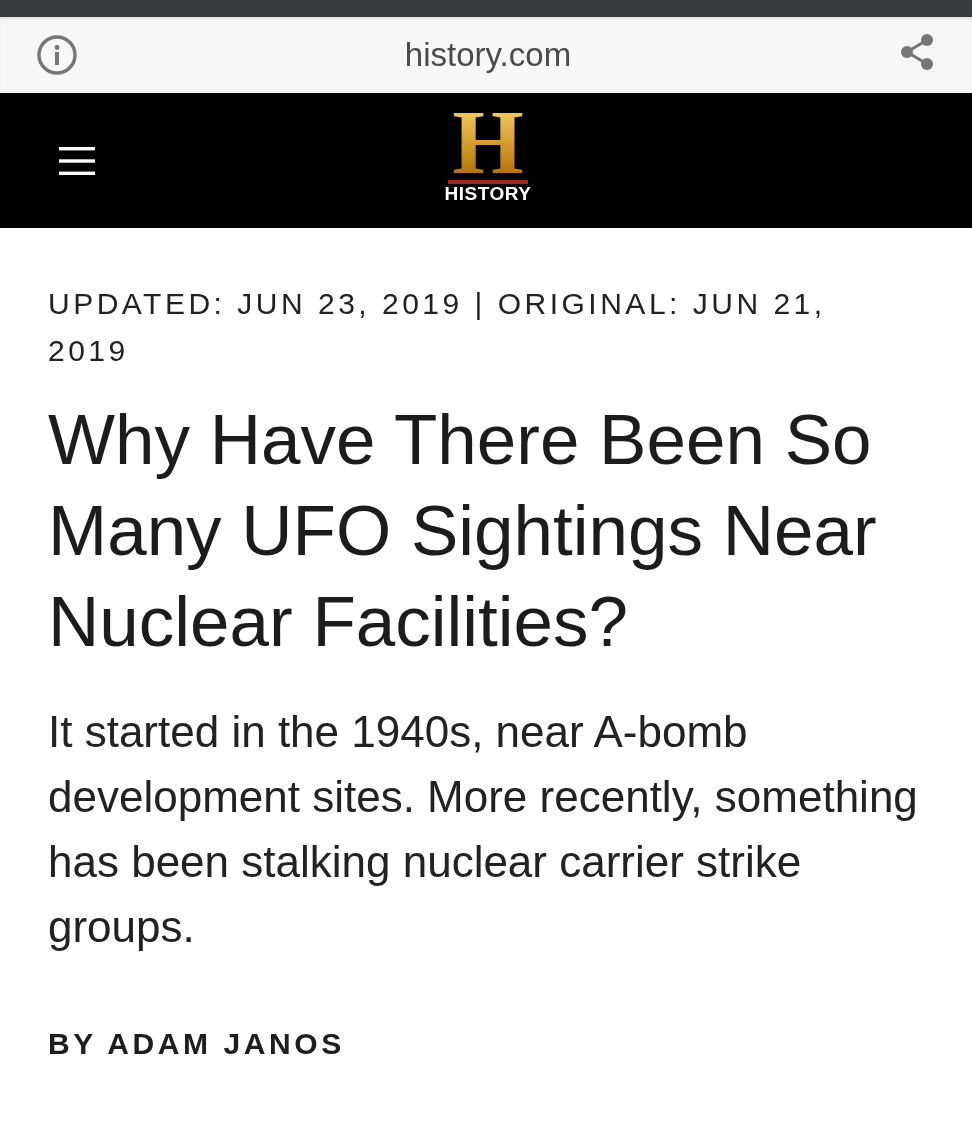 This screenshot has width=972, height=1129. Describe the element at coordinates (77, 160) in the screenshot. I see `menu-icon` at that location.